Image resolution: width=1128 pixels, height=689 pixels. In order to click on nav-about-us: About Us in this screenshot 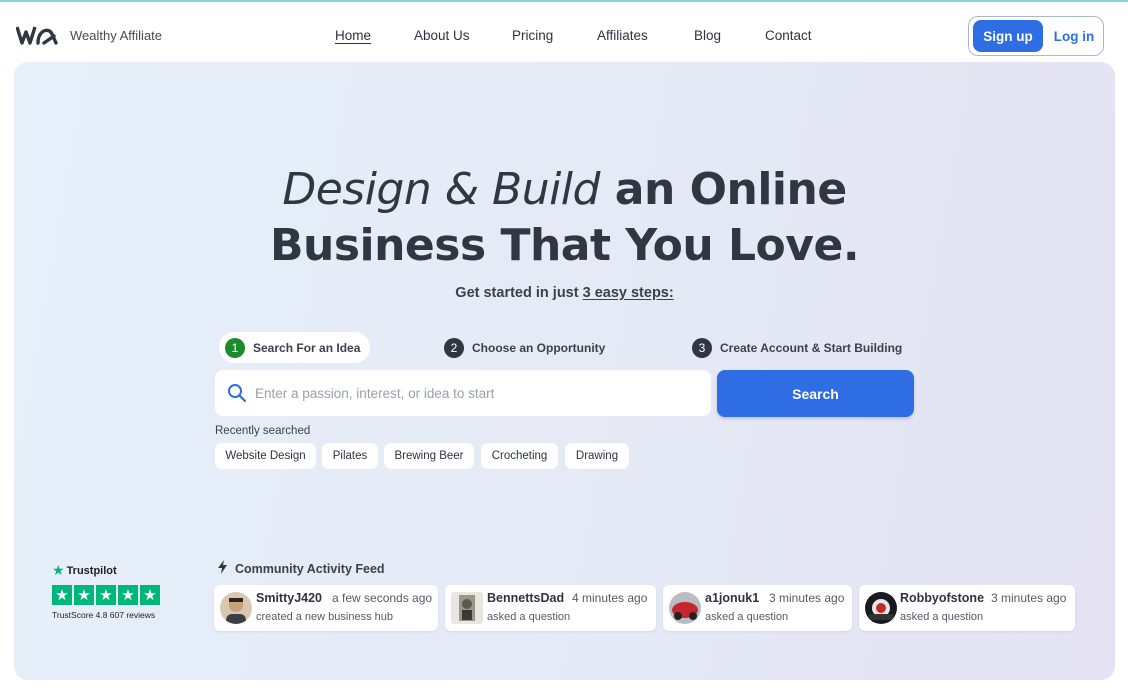, I will do `click(442, 35)`.